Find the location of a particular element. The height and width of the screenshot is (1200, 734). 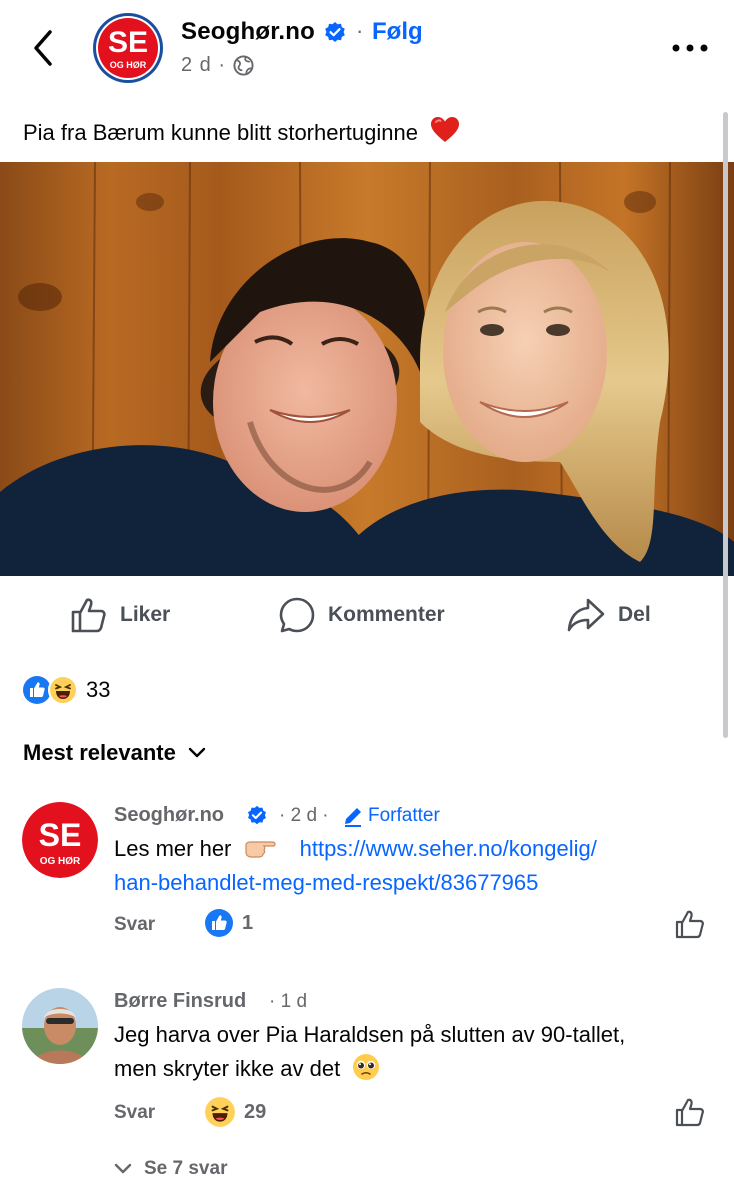

article-link-line2: han-behandlet-meg-med-respekt/83677965 is located at coordinates (326, 882).